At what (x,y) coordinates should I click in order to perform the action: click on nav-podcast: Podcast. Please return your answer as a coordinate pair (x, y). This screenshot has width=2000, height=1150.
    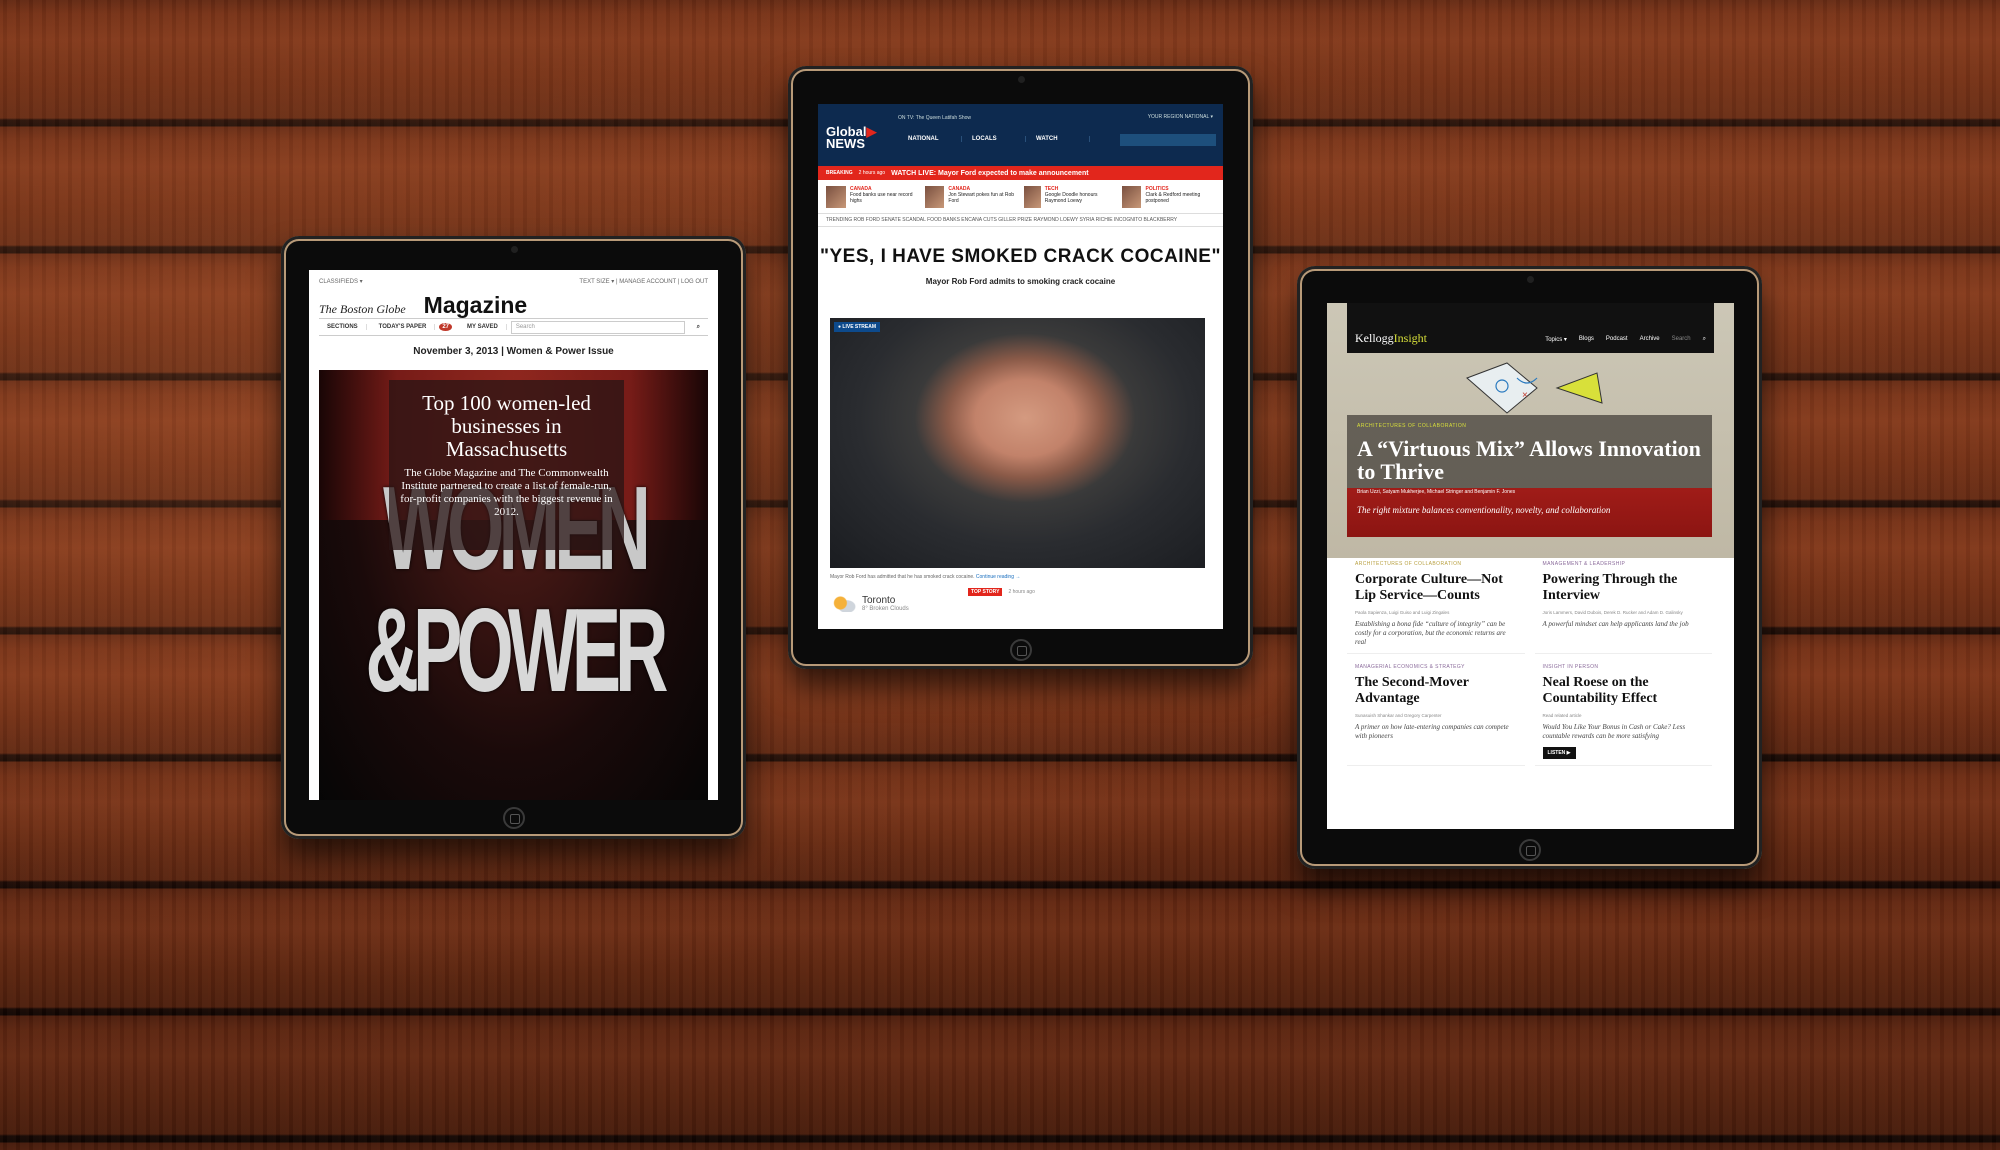
    Looking at the image, I should click on (1617, 339).